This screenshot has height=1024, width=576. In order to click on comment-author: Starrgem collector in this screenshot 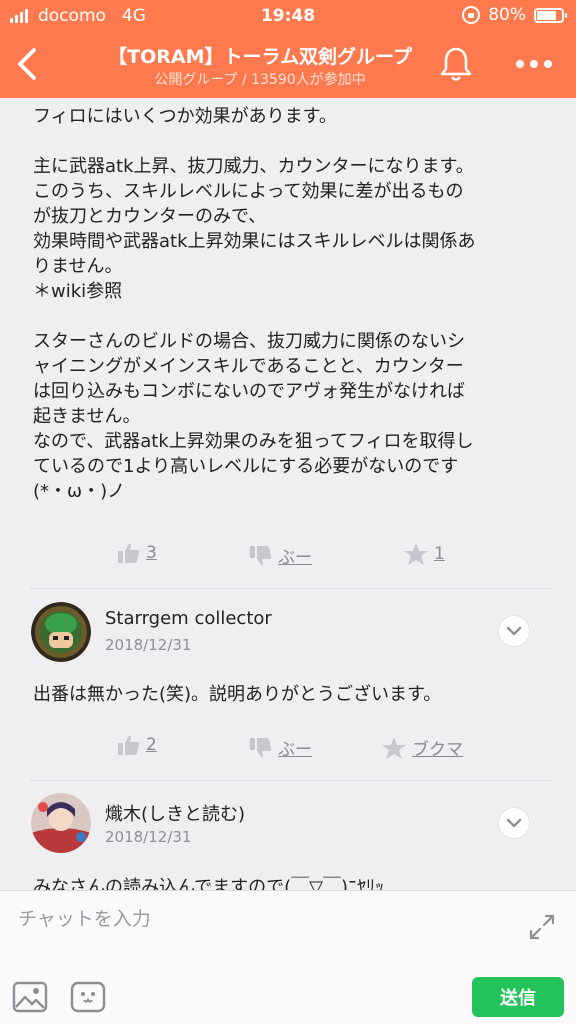, I will do `click(188, 618)`.